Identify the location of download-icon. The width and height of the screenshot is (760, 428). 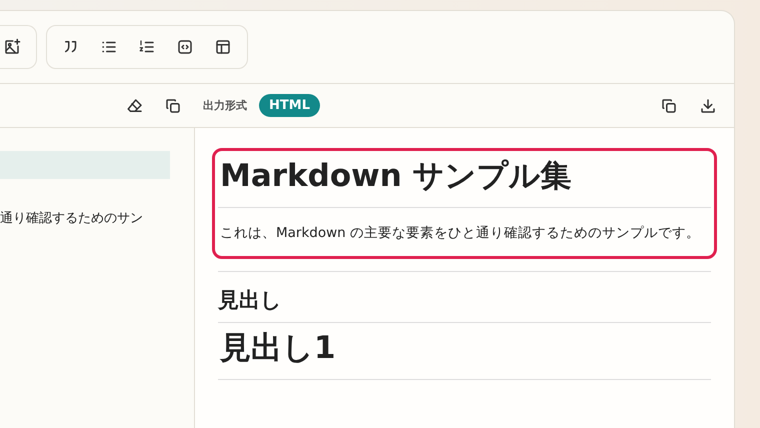
(708, 105).